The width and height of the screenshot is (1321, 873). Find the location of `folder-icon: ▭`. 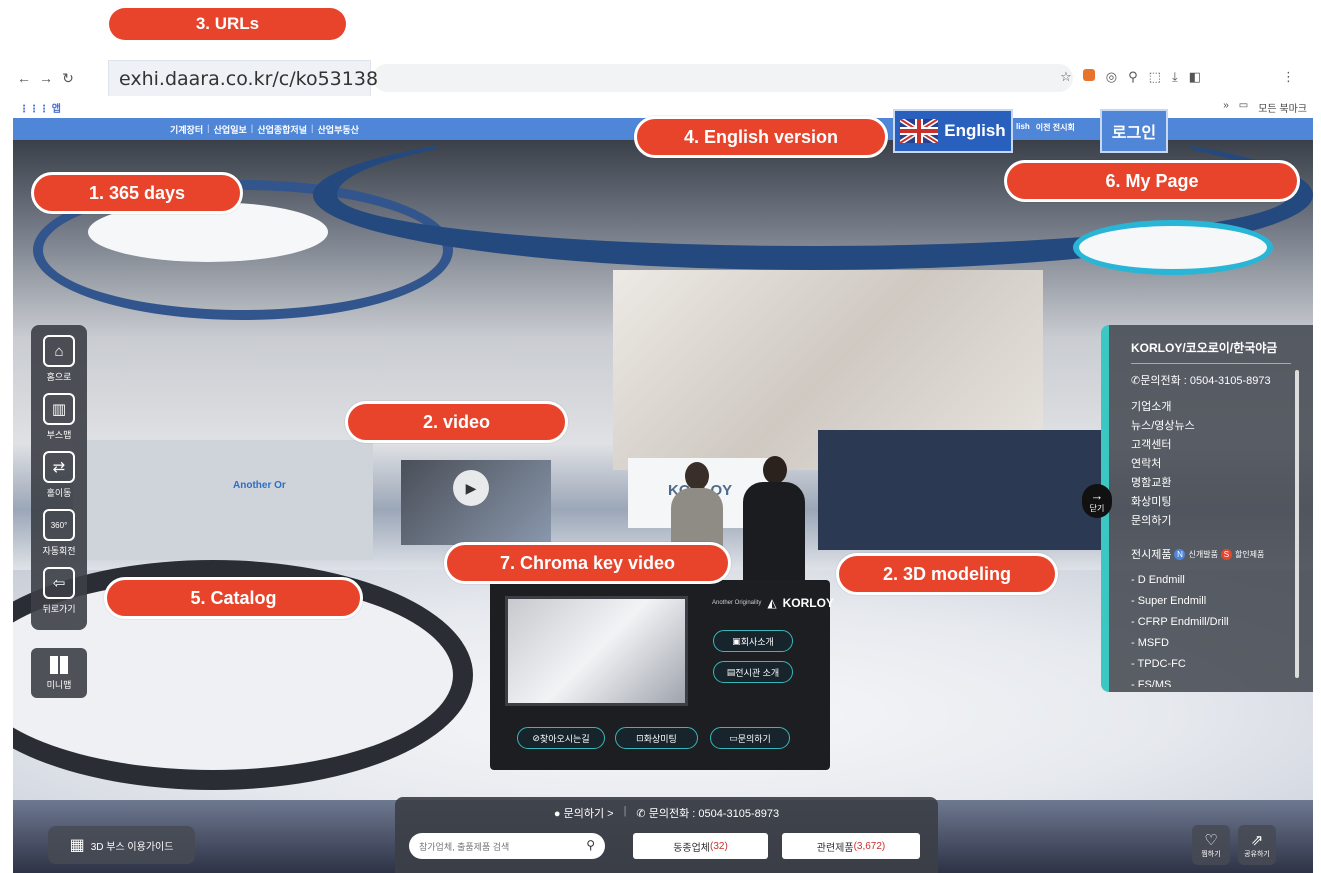

folder-icon: ▭ is located at coordinates (1243, 105).